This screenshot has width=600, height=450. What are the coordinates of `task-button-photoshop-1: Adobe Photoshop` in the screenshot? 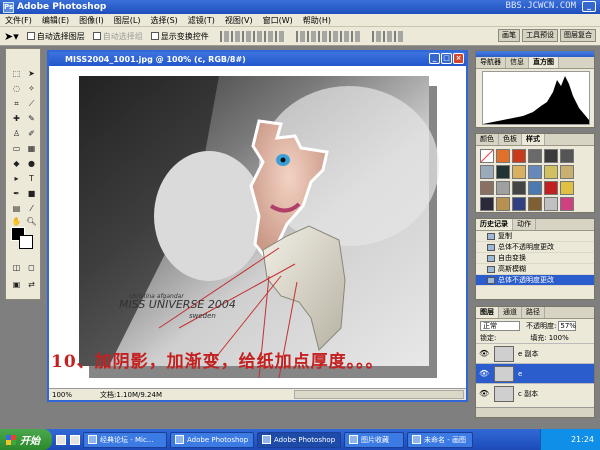 It's located at (212, 439).